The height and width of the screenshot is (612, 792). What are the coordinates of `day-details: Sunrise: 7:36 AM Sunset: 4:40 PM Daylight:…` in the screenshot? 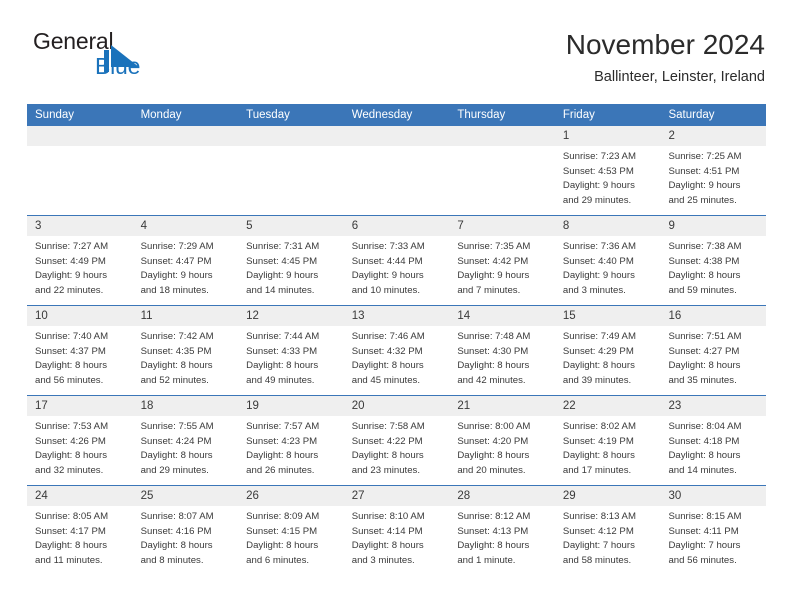 It's located at (608, 267).